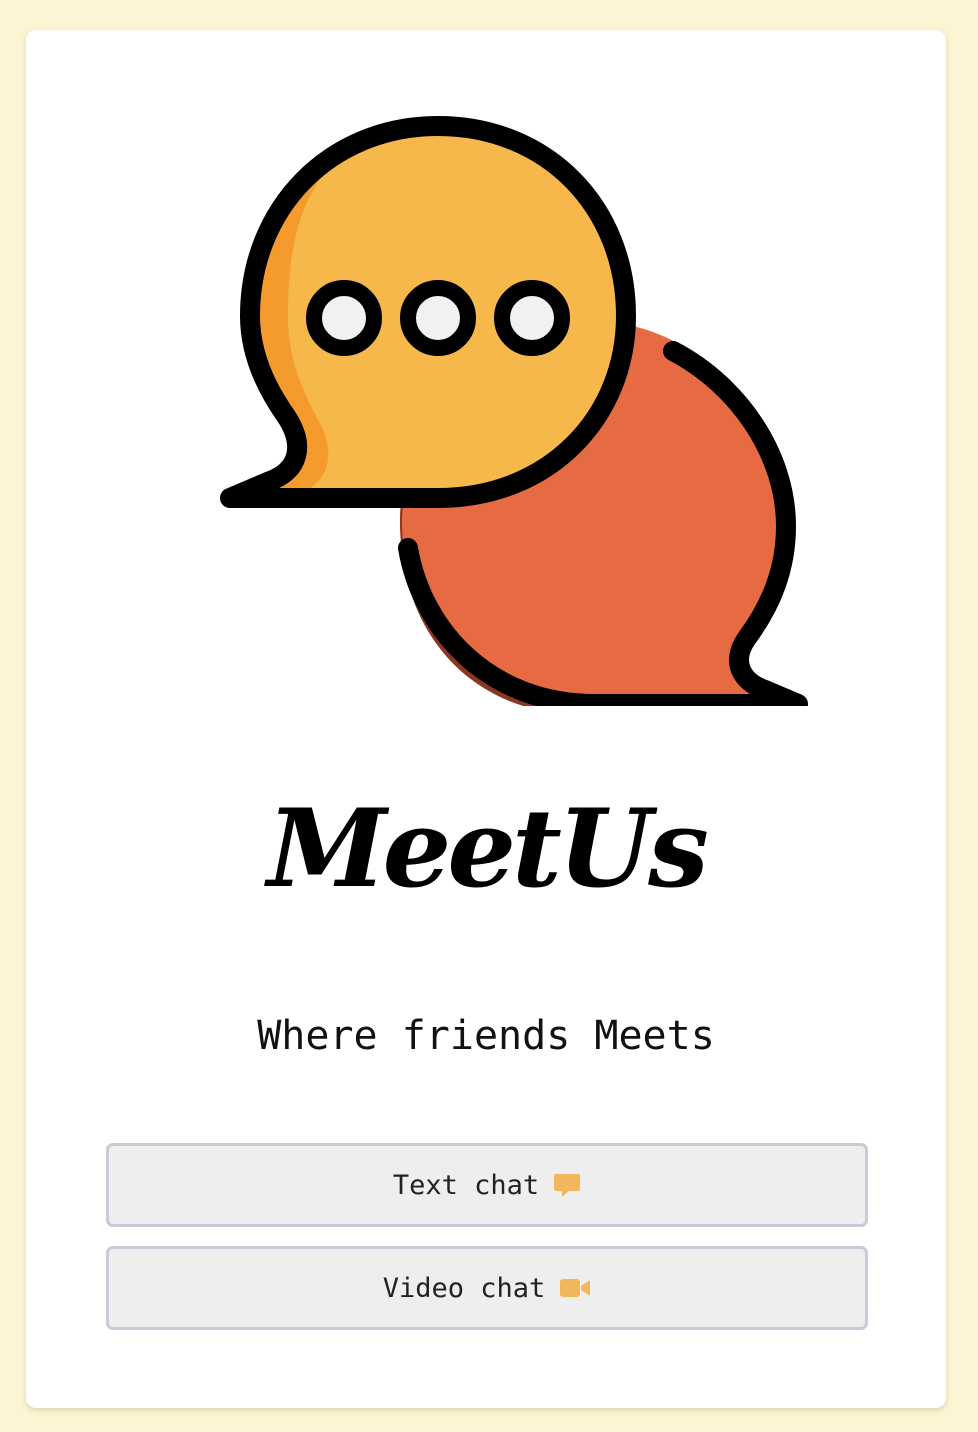 The height and width of the screenshot is (1432, 978). Describe the element at coordinates (466, 1185) in the screenshot. I see `text-chat-label: Text chat` at that location.